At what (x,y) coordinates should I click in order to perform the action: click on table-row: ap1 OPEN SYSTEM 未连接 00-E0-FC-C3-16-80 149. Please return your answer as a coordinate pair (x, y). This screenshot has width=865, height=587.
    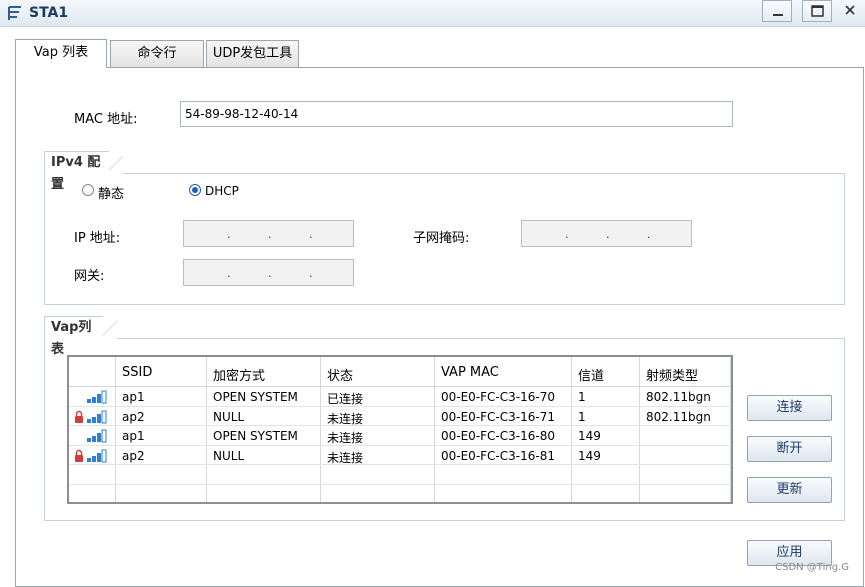
    Looking at the image, I should click on (400, 436).